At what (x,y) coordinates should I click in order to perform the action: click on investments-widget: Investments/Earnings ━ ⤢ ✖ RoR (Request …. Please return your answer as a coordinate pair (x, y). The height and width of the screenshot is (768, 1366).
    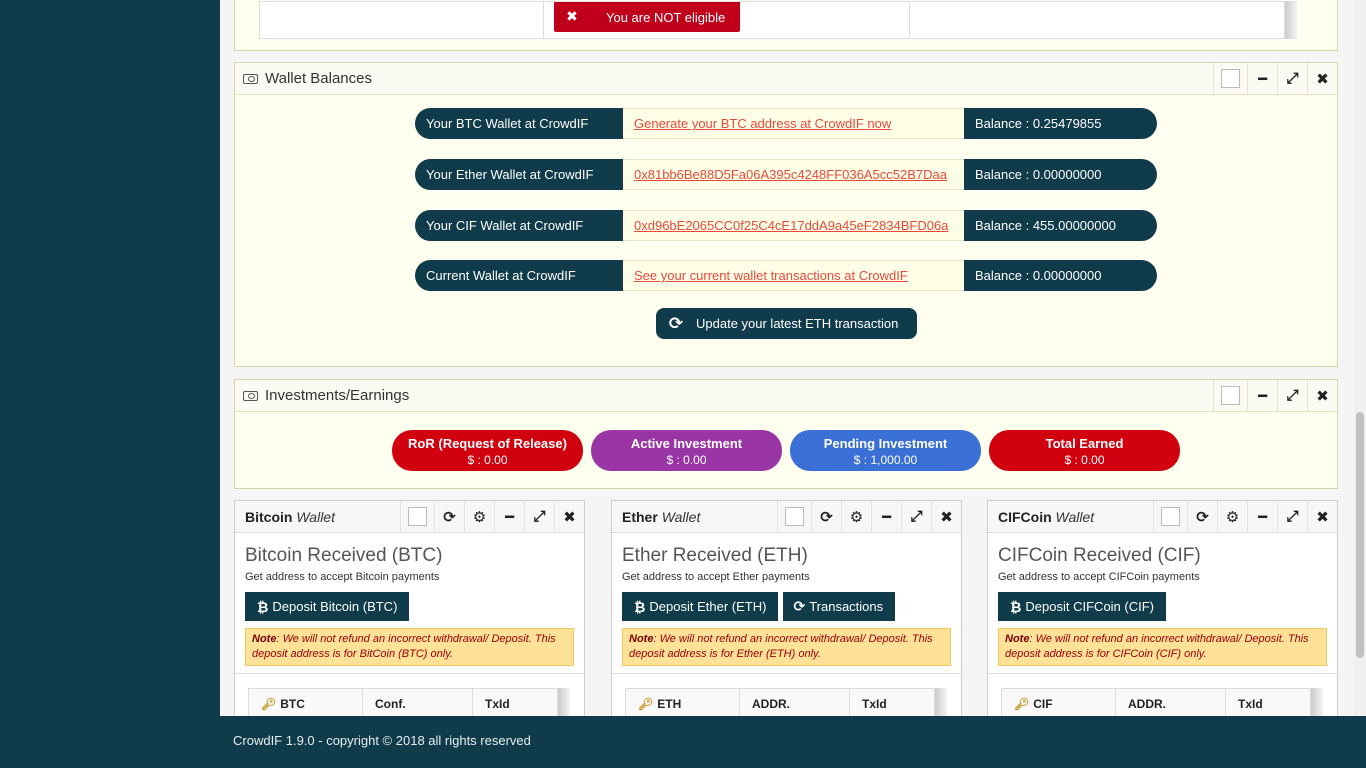
    Looking at the image, I should click on (786, 434).